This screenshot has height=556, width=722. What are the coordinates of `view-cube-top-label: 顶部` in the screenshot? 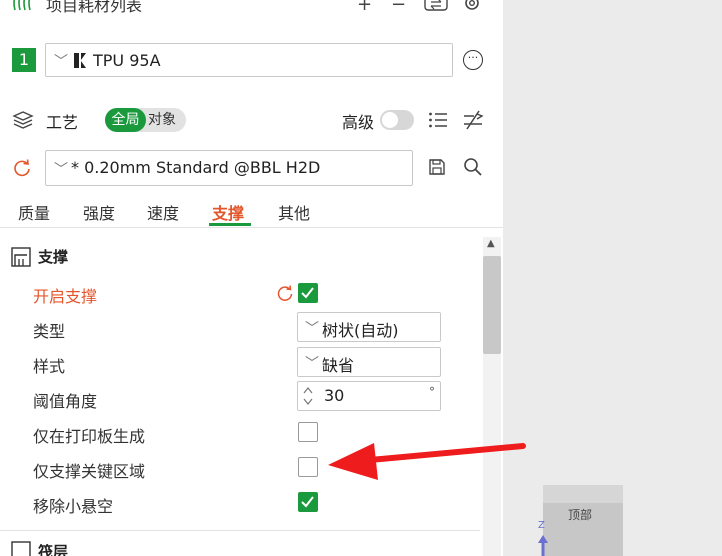 It's located at (580, 514).